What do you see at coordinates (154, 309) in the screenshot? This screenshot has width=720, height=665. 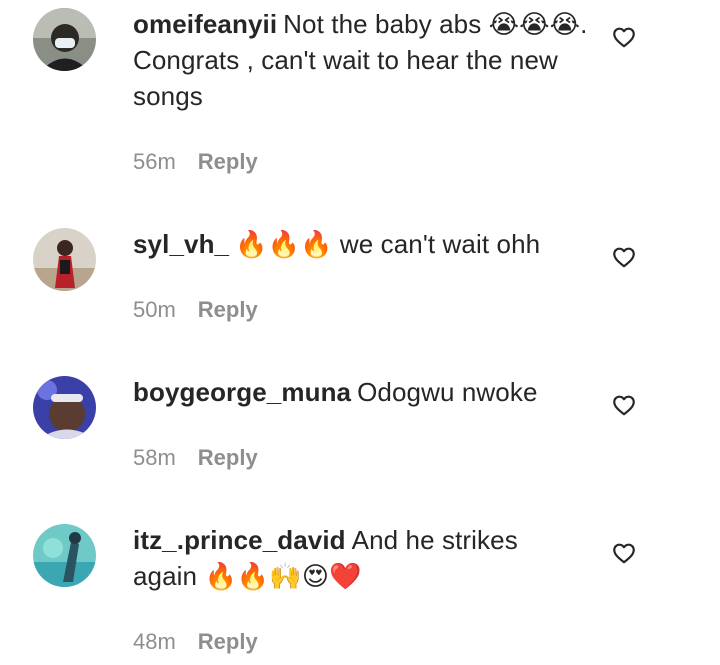 I see `comment-time: 50m` at bounding box center [154, 309].